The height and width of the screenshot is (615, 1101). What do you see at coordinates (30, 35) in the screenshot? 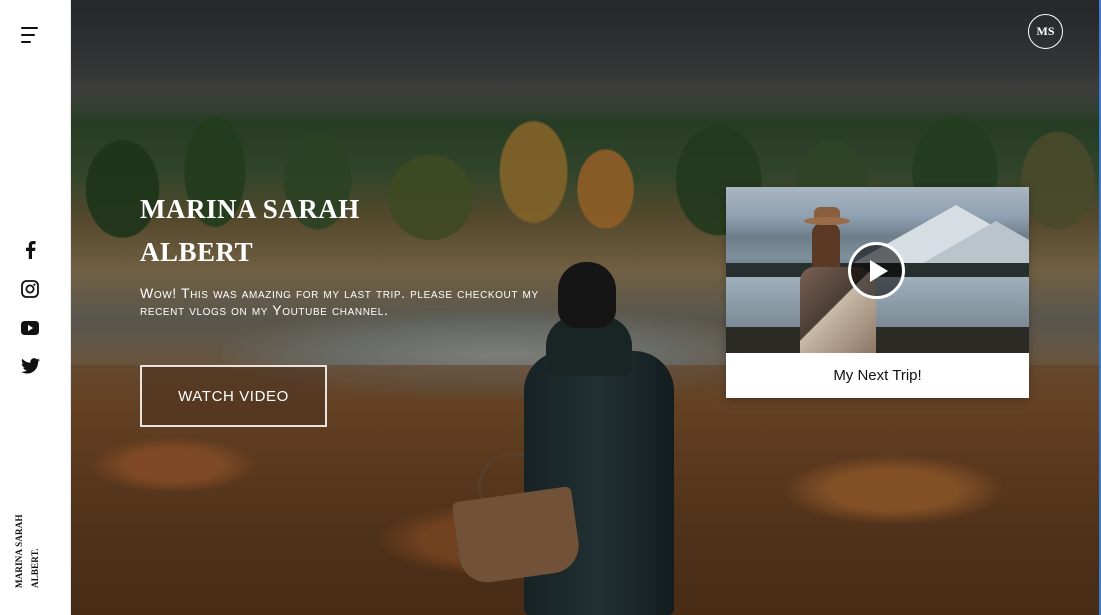
I see `hamburger-menu-icon` at bounding box center [30, 35].